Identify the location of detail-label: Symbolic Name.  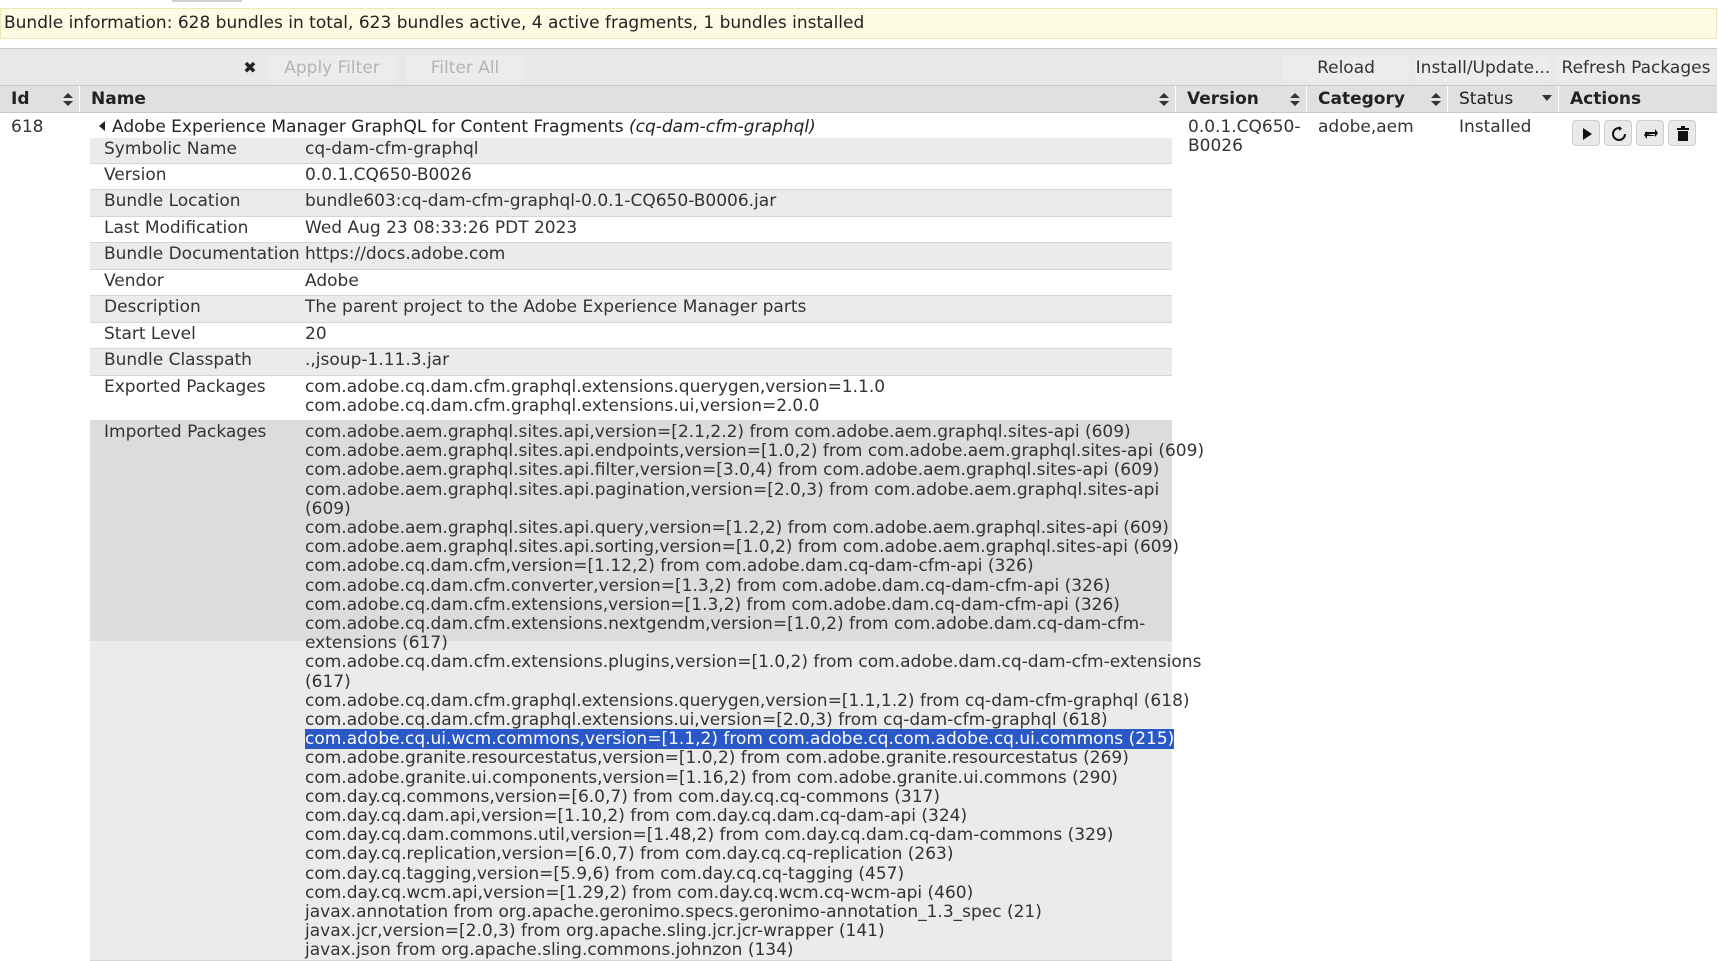
(170, 149).